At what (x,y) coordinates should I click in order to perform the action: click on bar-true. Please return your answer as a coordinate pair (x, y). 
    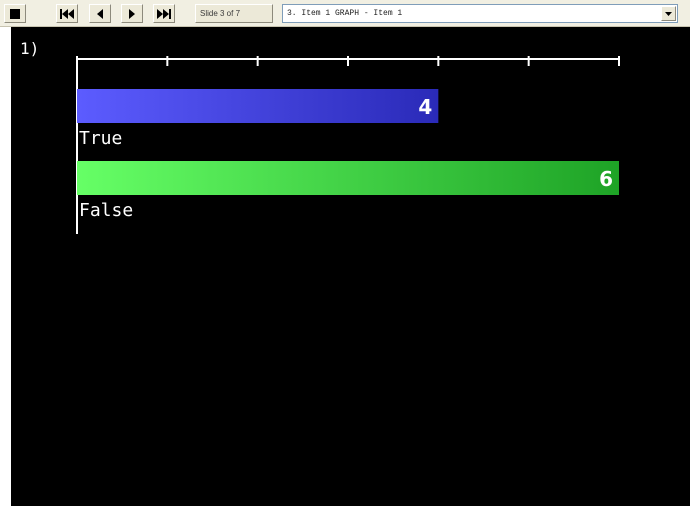
    Looking at the image, I should click on (258, 106).